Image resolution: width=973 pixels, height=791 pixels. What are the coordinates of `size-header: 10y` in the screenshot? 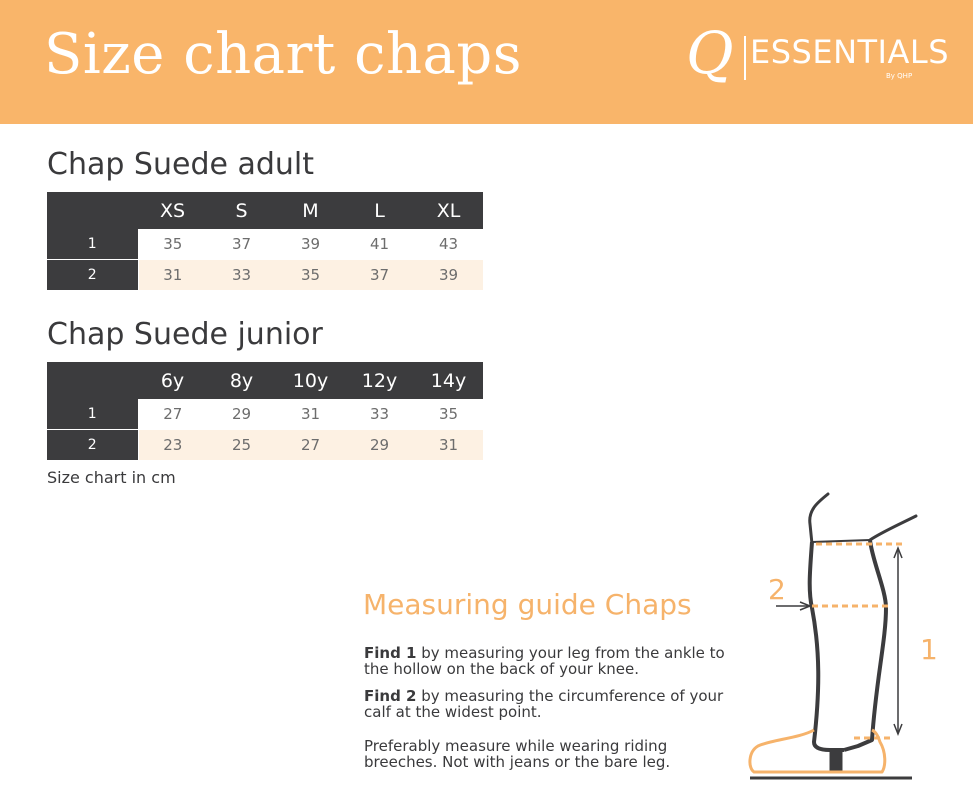 It's located at (310, 380).